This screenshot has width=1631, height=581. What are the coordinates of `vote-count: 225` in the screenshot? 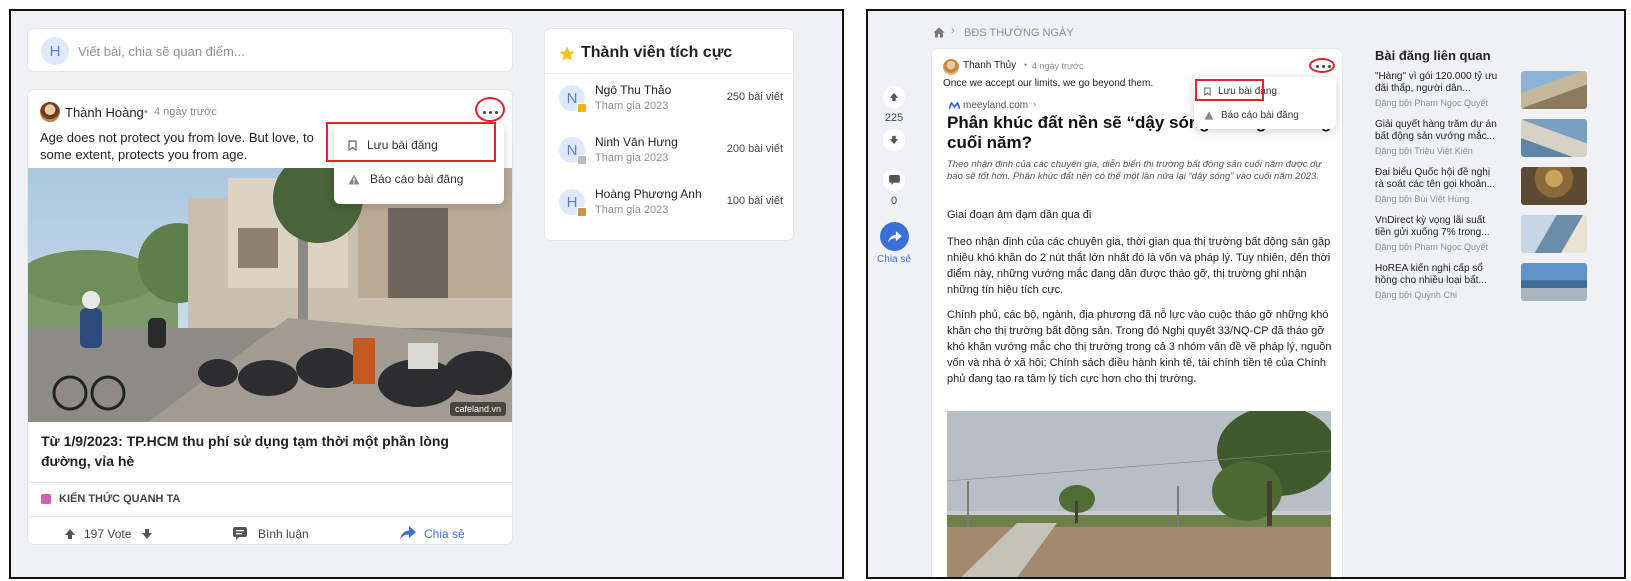 It's located at (894, 118).